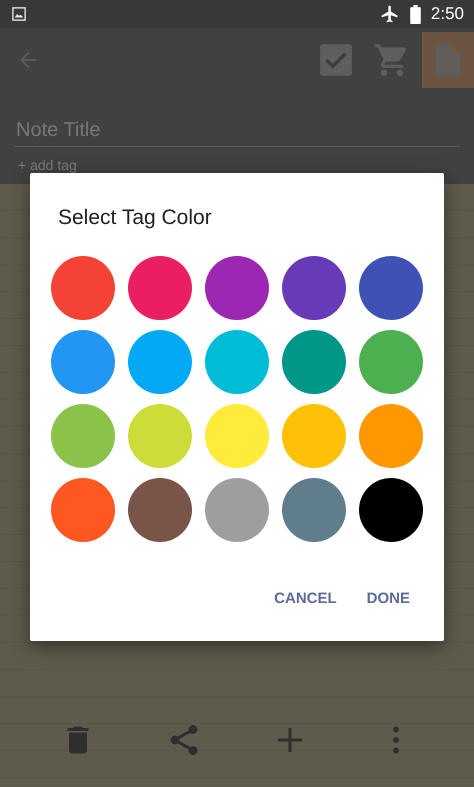  I want to click on battery-icon, so click(415, 14).